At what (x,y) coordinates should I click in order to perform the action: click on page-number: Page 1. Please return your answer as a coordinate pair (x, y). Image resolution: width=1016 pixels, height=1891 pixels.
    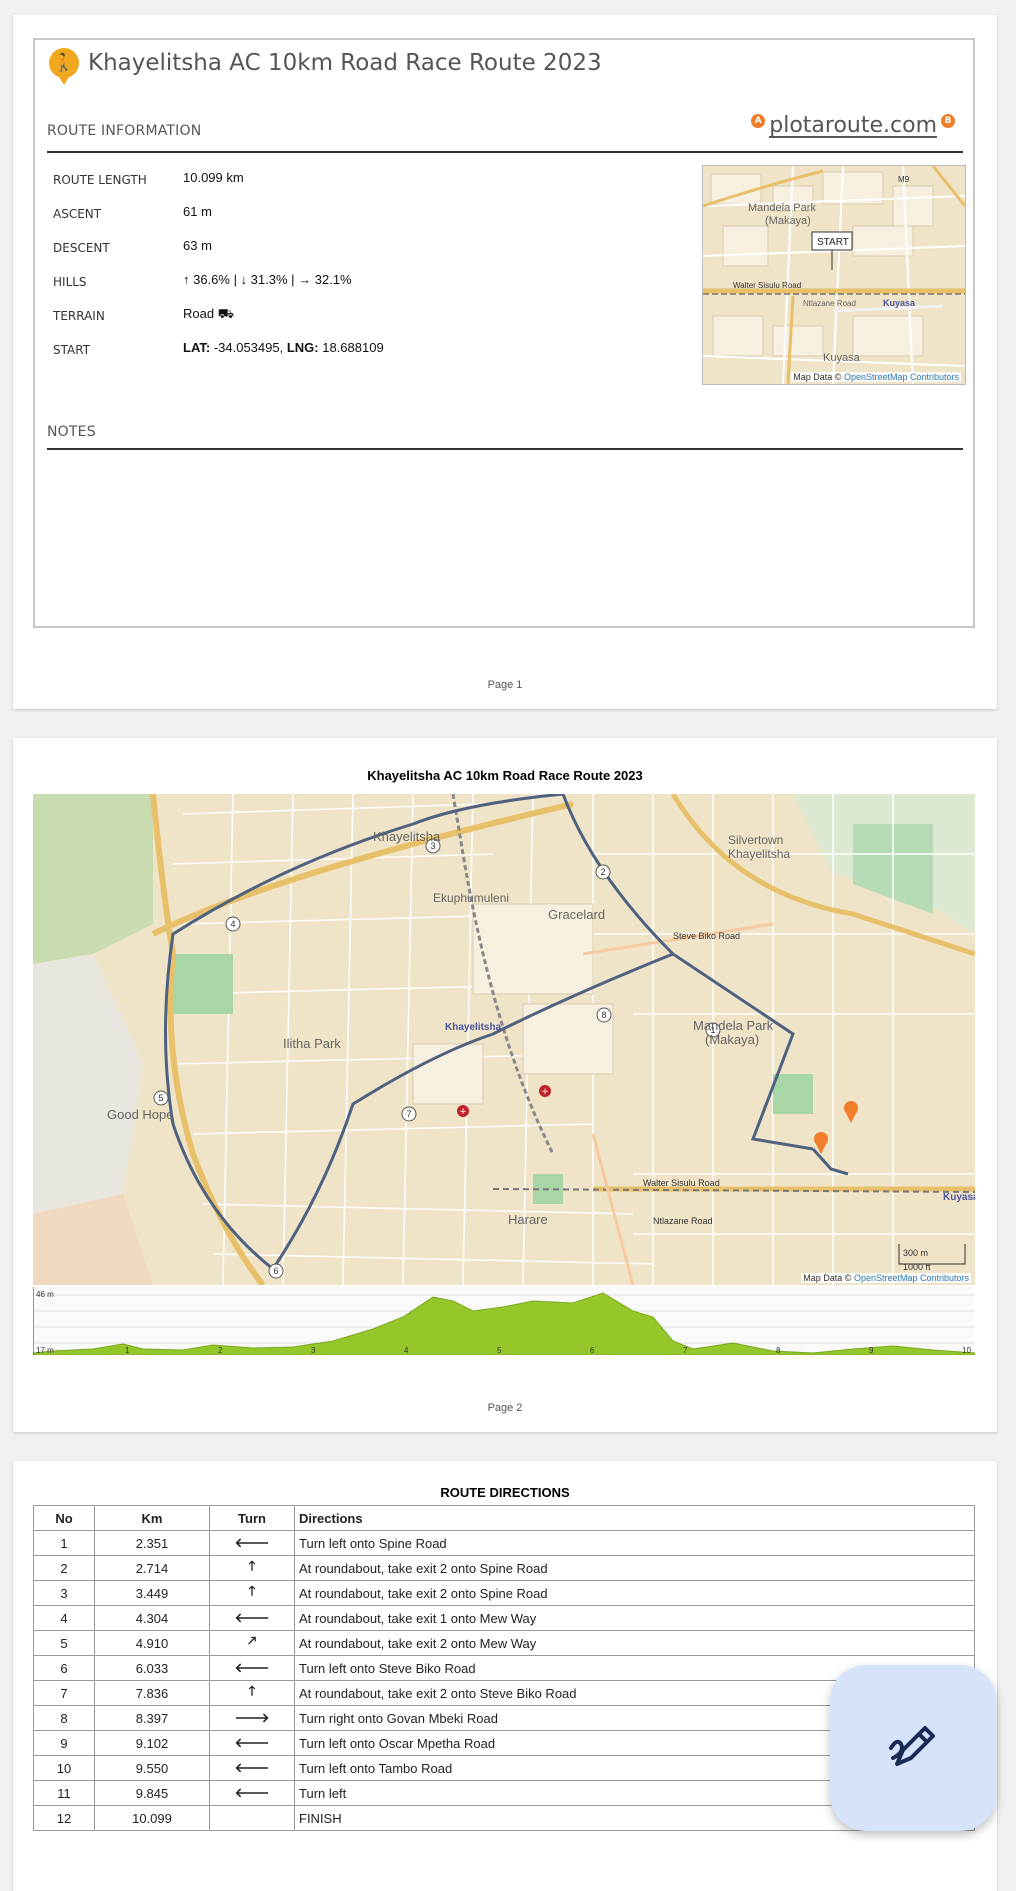
    Looking at the image, I should click on (505, 685).